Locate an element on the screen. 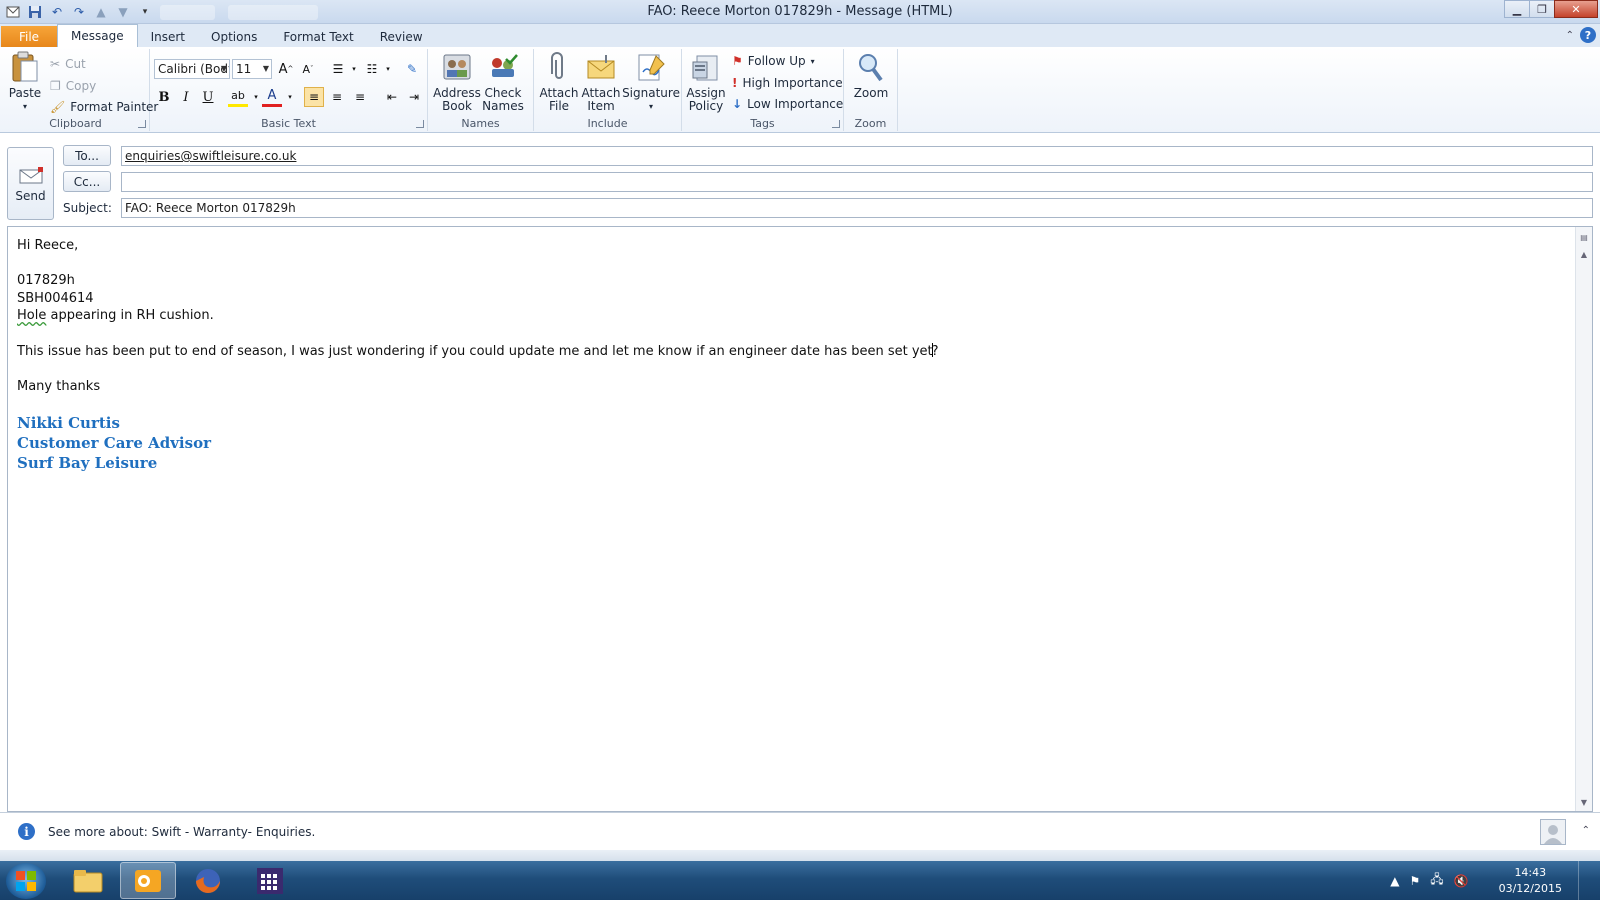 Image resolution: width=1600 pixels, height=900 pixels. tab-options: Options is located at coordinates (234, 36).